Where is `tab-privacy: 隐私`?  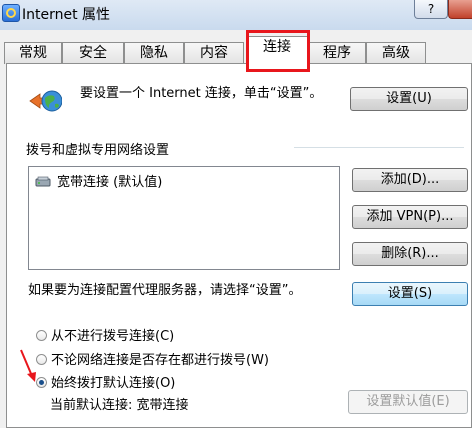
tab-privacy: 隐私 is located at coordinates (154, 53).